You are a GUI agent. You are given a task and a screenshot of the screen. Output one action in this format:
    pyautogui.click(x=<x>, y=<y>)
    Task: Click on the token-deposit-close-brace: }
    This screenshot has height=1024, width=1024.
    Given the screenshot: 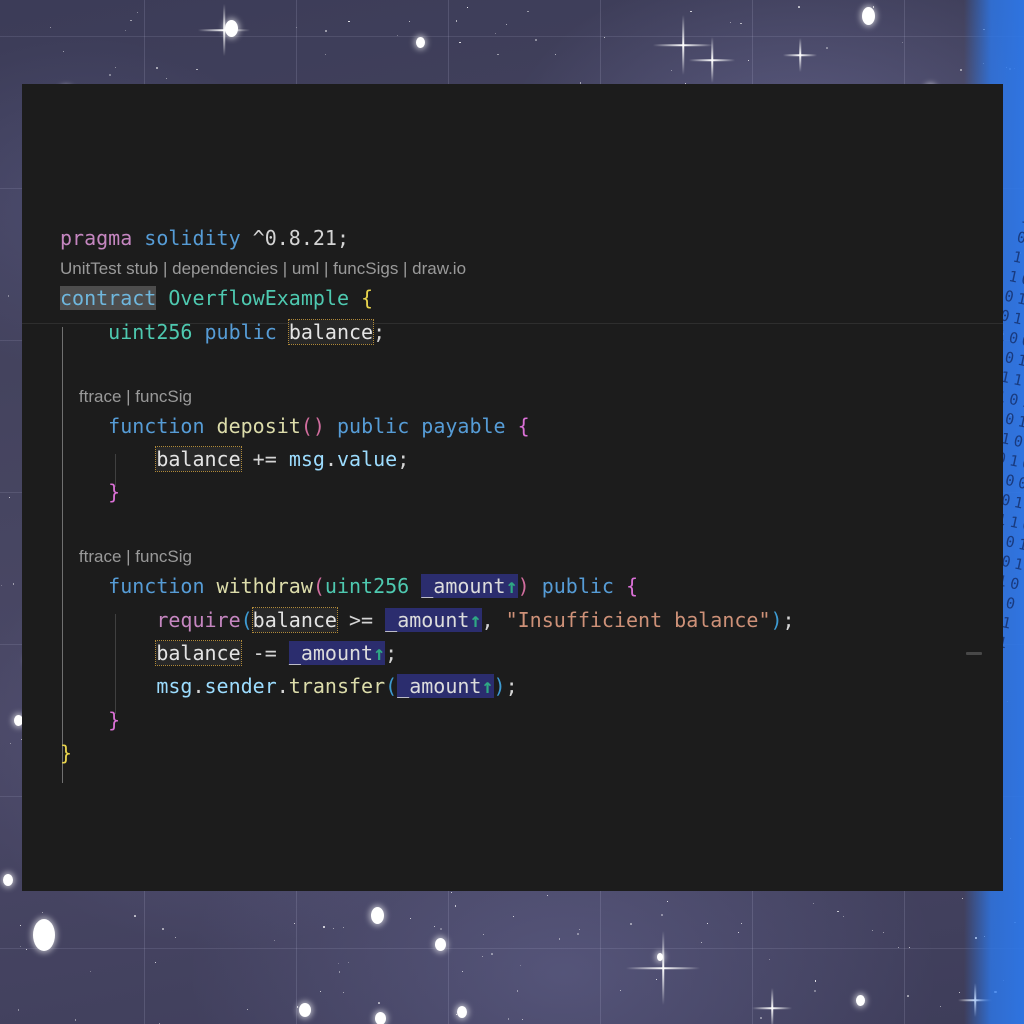 What is the action you would take?
    pyautogui.click(x=114, y=492)
    